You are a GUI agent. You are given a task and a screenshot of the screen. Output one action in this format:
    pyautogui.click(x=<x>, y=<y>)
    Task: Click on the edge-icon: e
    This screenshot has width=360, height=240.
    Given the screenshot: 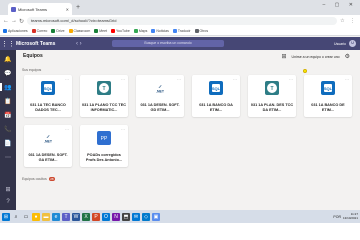 What is the action you would take?
    pyautogui.click(x=56, y=216)
    